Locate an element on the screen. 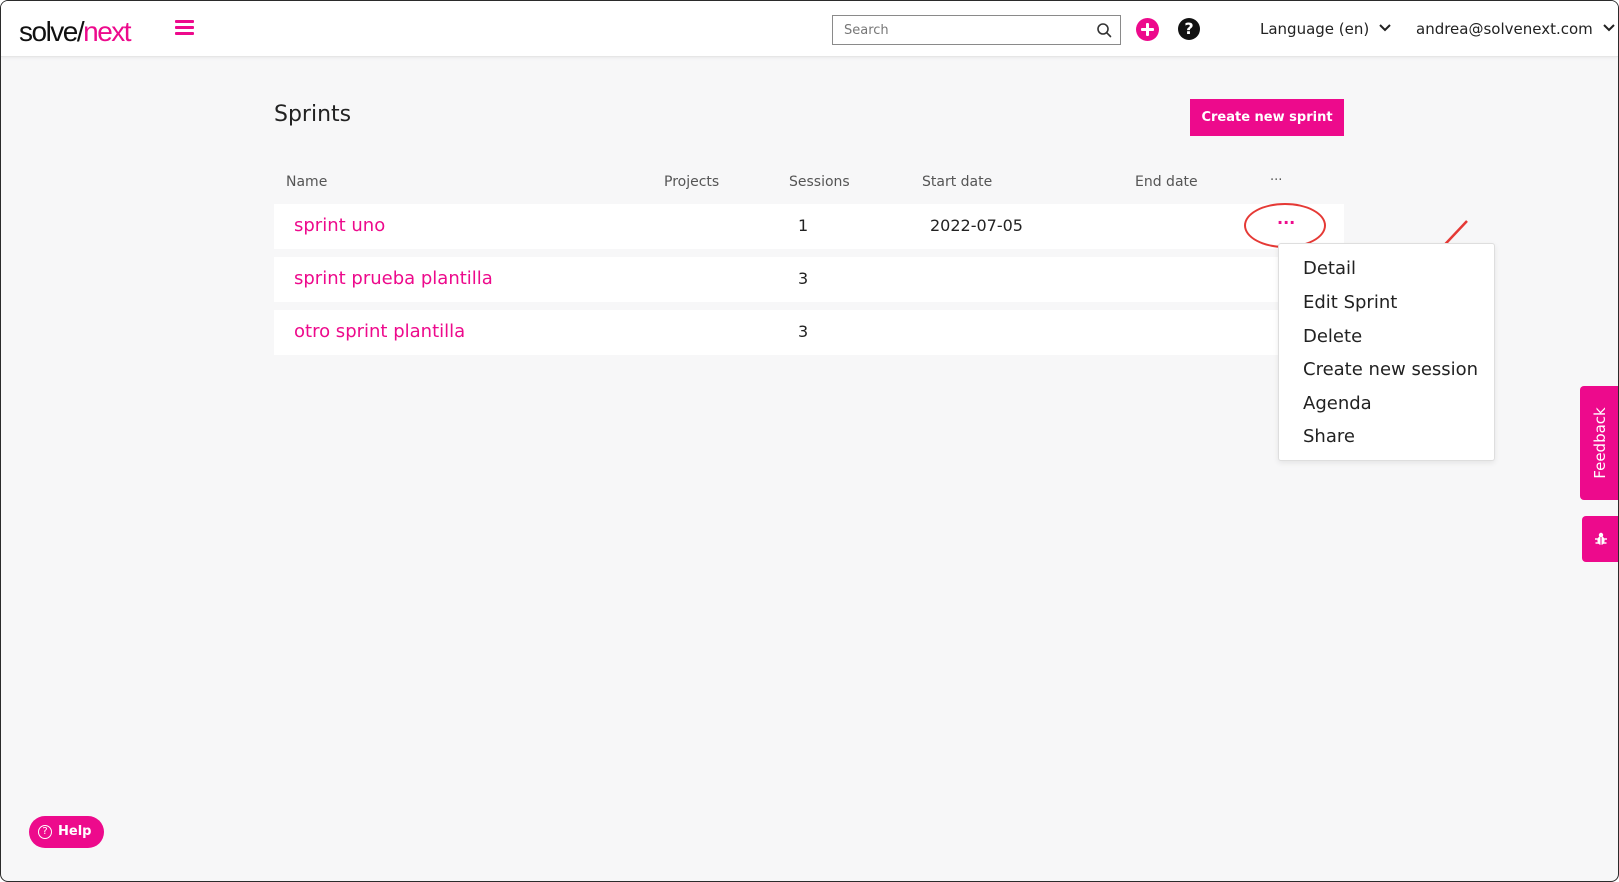 Image resolution: width=1619 pixels, height=882 pixels. sessions-count: 1 is located at coordinates (803, 225).